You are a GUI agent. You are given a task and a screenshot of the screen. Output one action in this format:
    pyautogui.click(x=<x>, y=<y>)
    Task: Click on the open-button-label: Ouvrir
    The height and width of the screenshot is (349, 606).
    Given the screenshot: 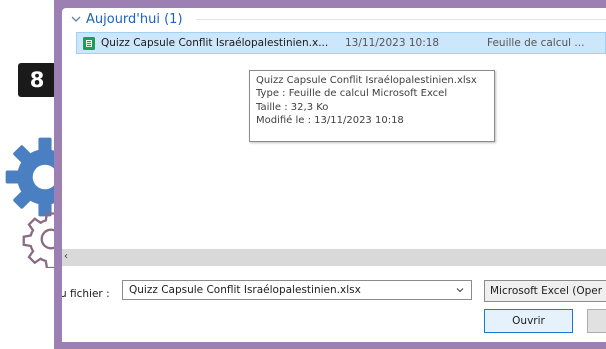 What is the action you would take?
    pyautogui.click(x=528, y=321)
    